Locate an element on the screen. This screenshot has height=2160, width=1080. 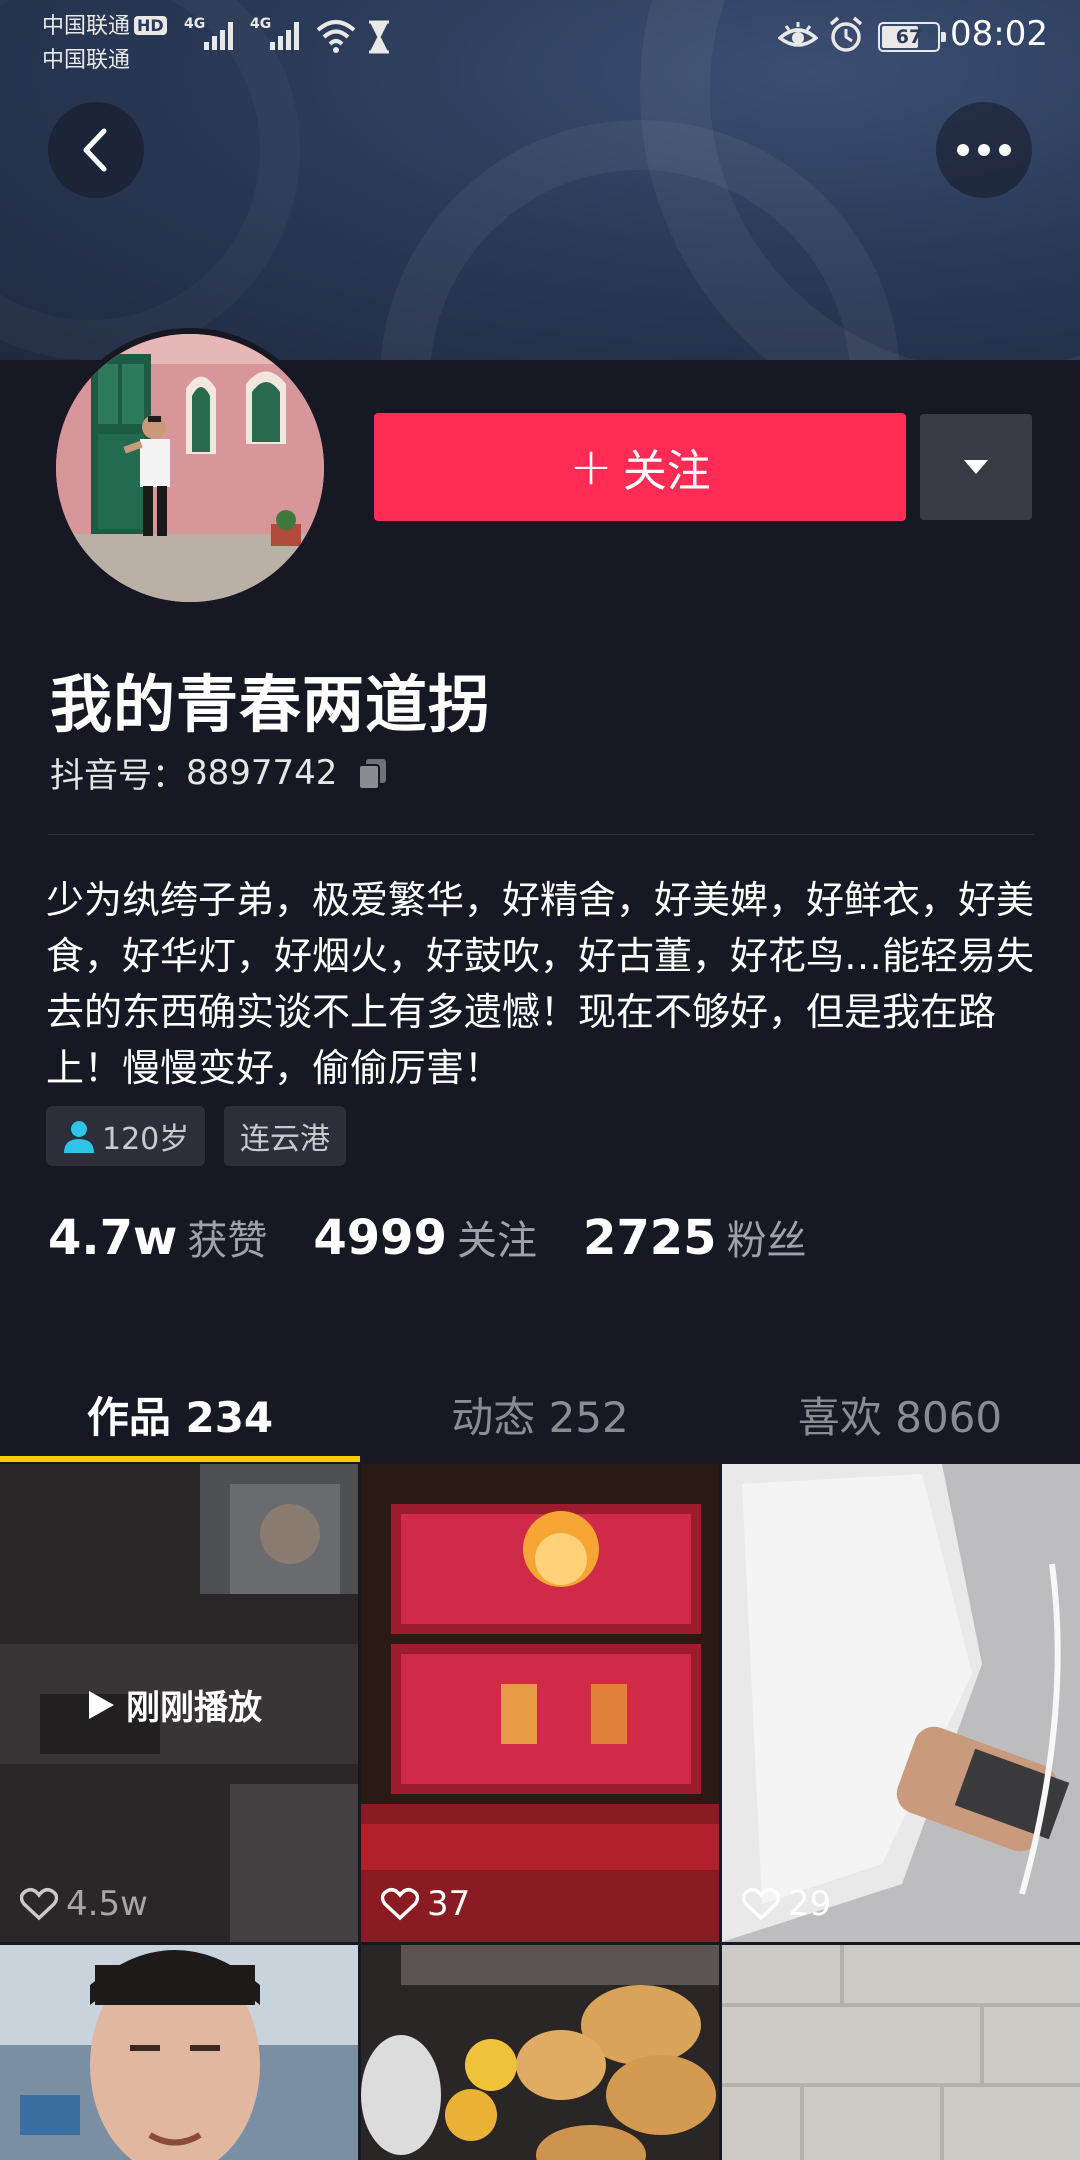
chevron-left-icon is located at coordinates (95, 150).